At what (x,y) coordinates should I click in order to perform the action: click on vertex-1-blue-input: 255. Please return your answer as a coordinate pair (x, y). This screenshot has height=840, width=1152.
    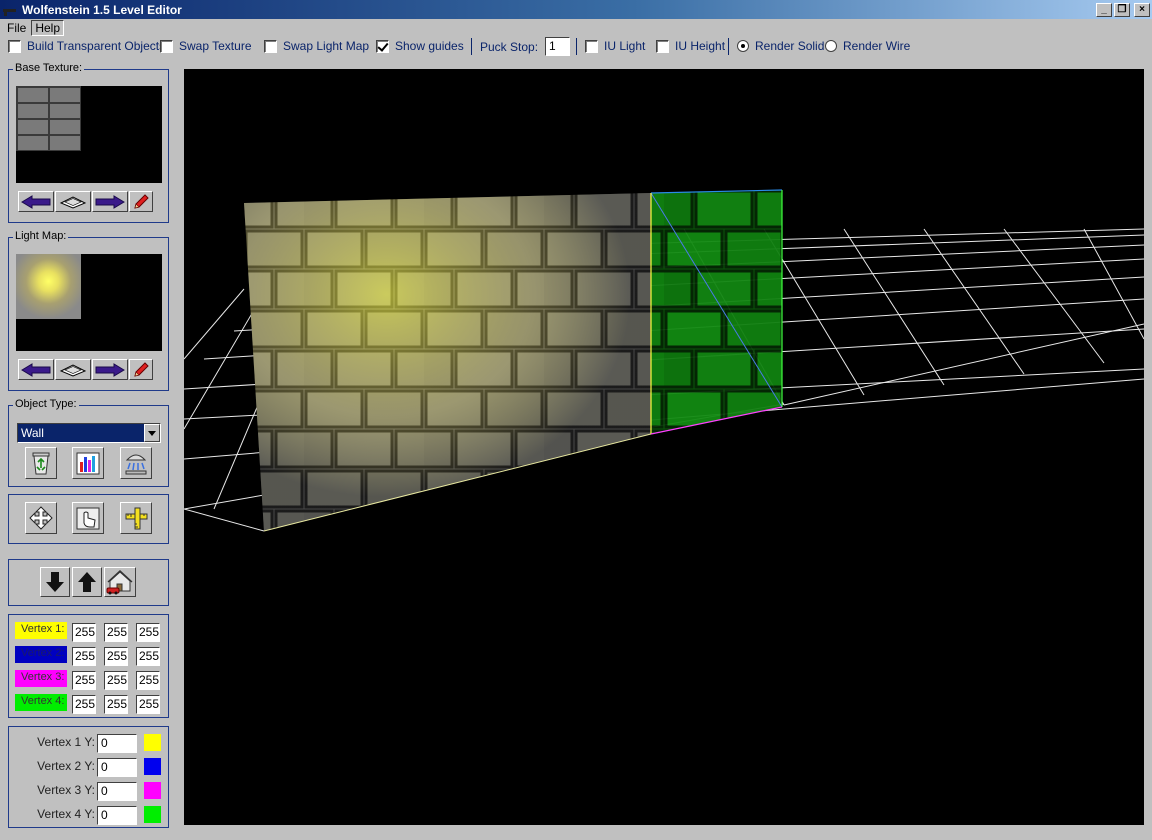
    Looking at the image, I should click on (148, 632).